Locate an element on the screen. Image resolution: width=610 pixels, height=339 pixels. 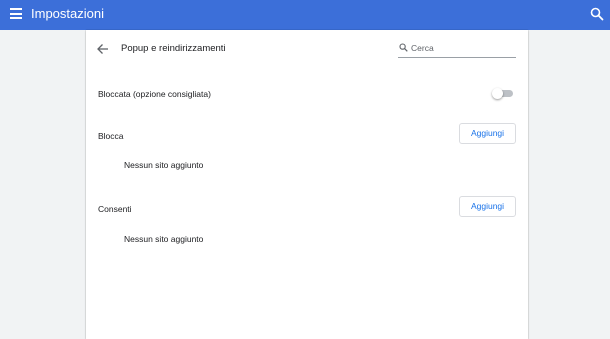
hamburger-menu-icon is located at coordinates (16, 13).